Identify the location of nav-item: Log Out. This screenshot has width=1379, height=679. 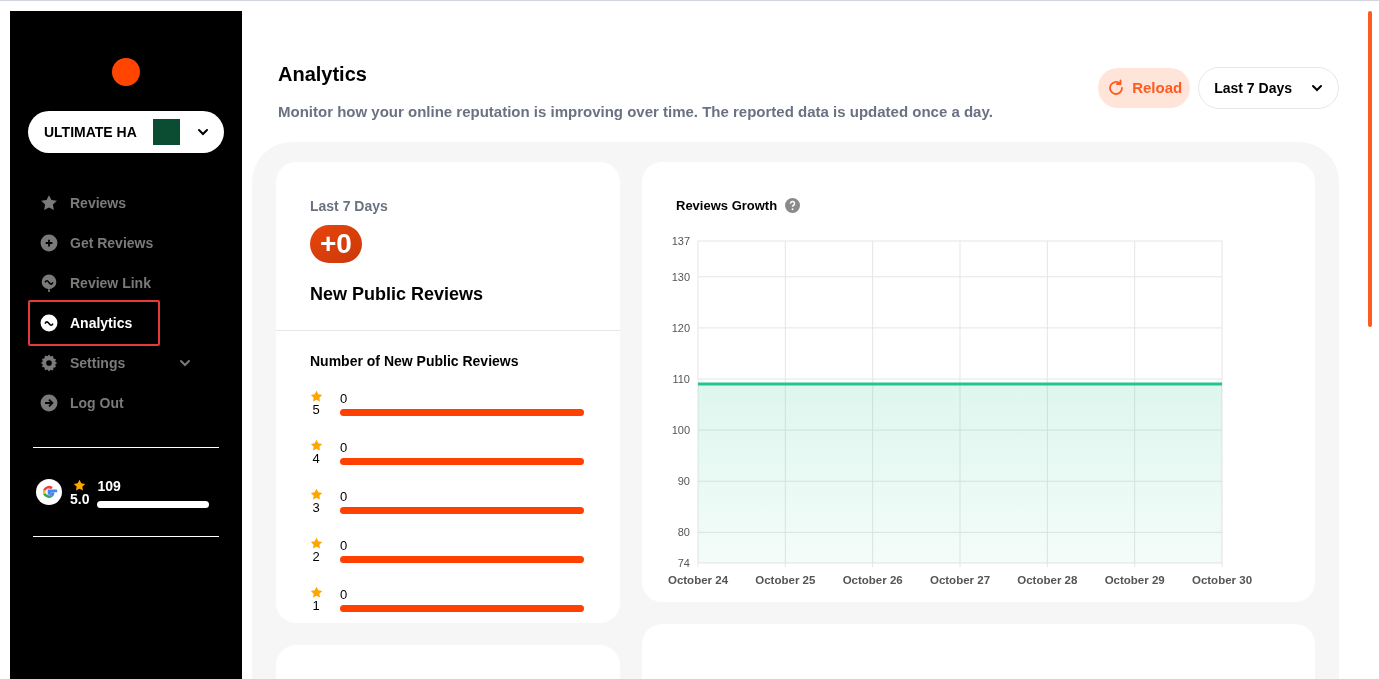
(116, 403).